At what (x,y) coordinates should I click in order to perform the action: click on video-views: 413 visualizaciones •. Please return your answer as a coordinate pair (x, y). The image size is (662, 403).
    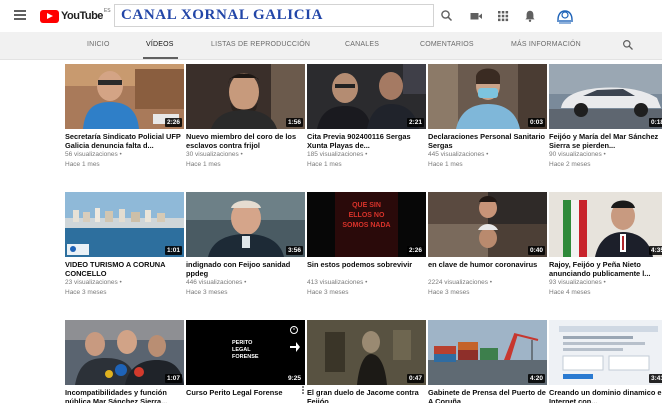
    Looking at the image, I should click on (337, 282).